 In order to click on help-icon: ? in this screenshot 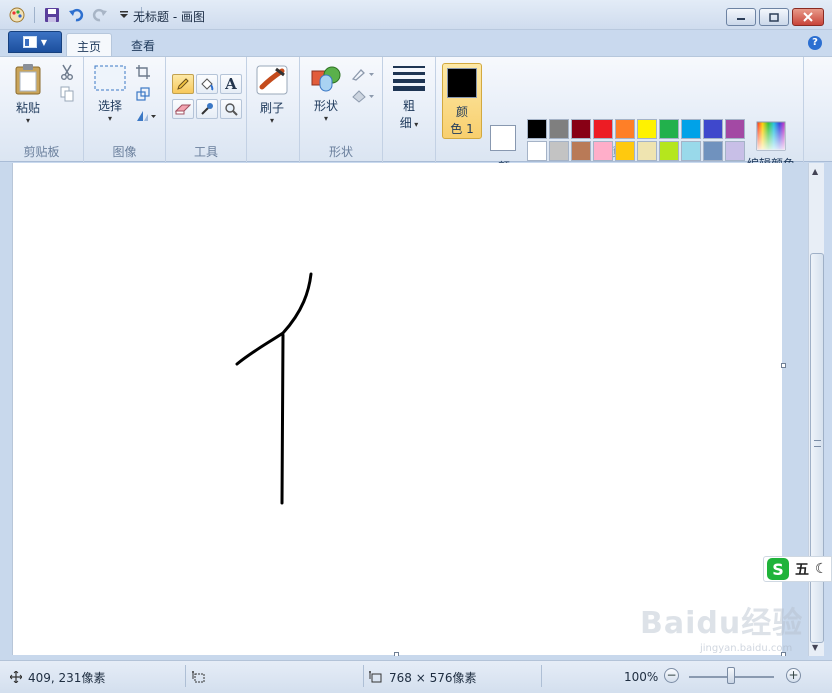, I will do `click(815, 43)`.